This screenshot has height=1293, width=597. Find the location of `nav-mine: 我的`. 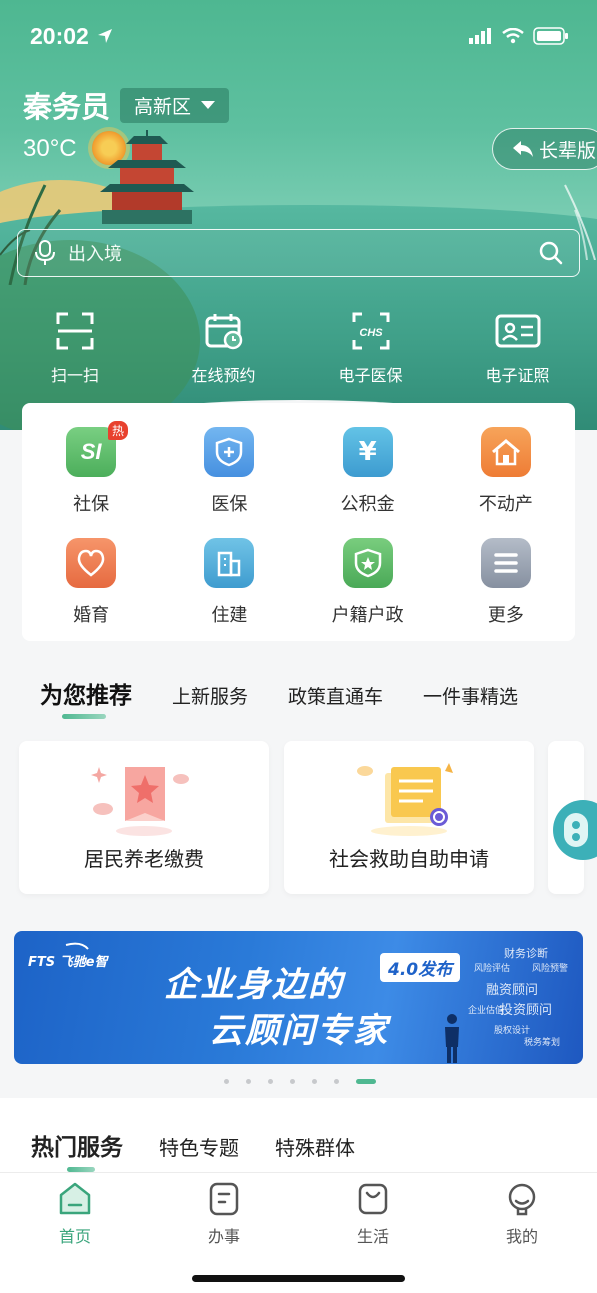

nav-mine: 我的 is located at coordinates (522, 1214).